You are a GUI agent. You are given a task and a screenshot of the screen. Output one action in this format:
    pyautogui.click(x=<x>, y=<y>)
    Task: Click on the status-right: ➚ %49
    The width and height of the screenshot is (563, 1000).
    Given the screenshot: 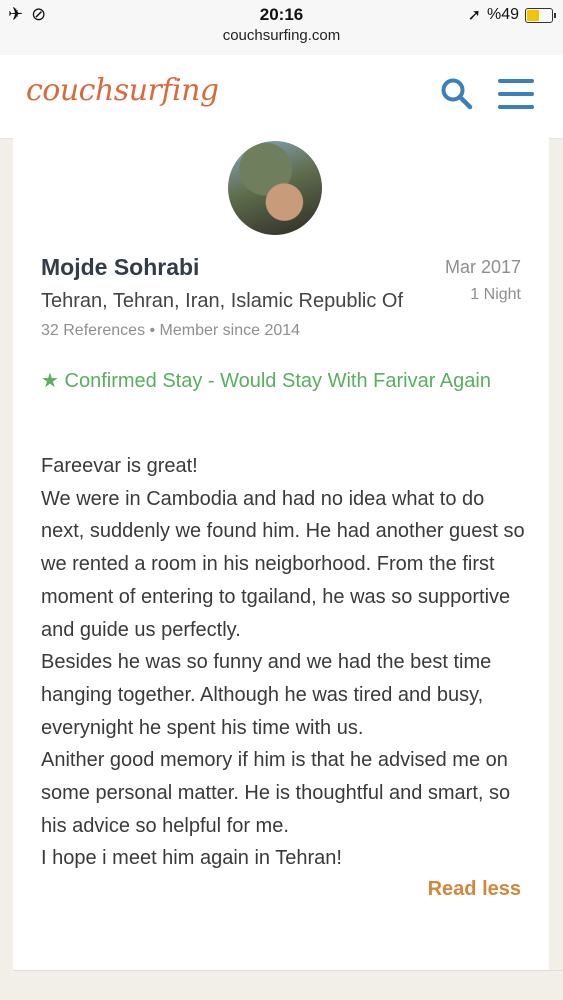 What is the action you would take?
    pyautogui.click(x=511, y=15)
    